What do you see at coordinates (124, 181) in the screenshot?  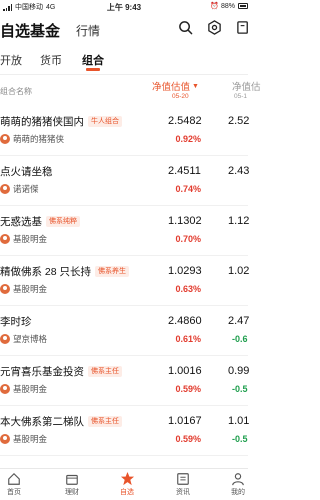 I see `list-item: 点火请坐稳 诺诺傑 2.4511 0.74% 2.43` at bounding box center [124, 181].